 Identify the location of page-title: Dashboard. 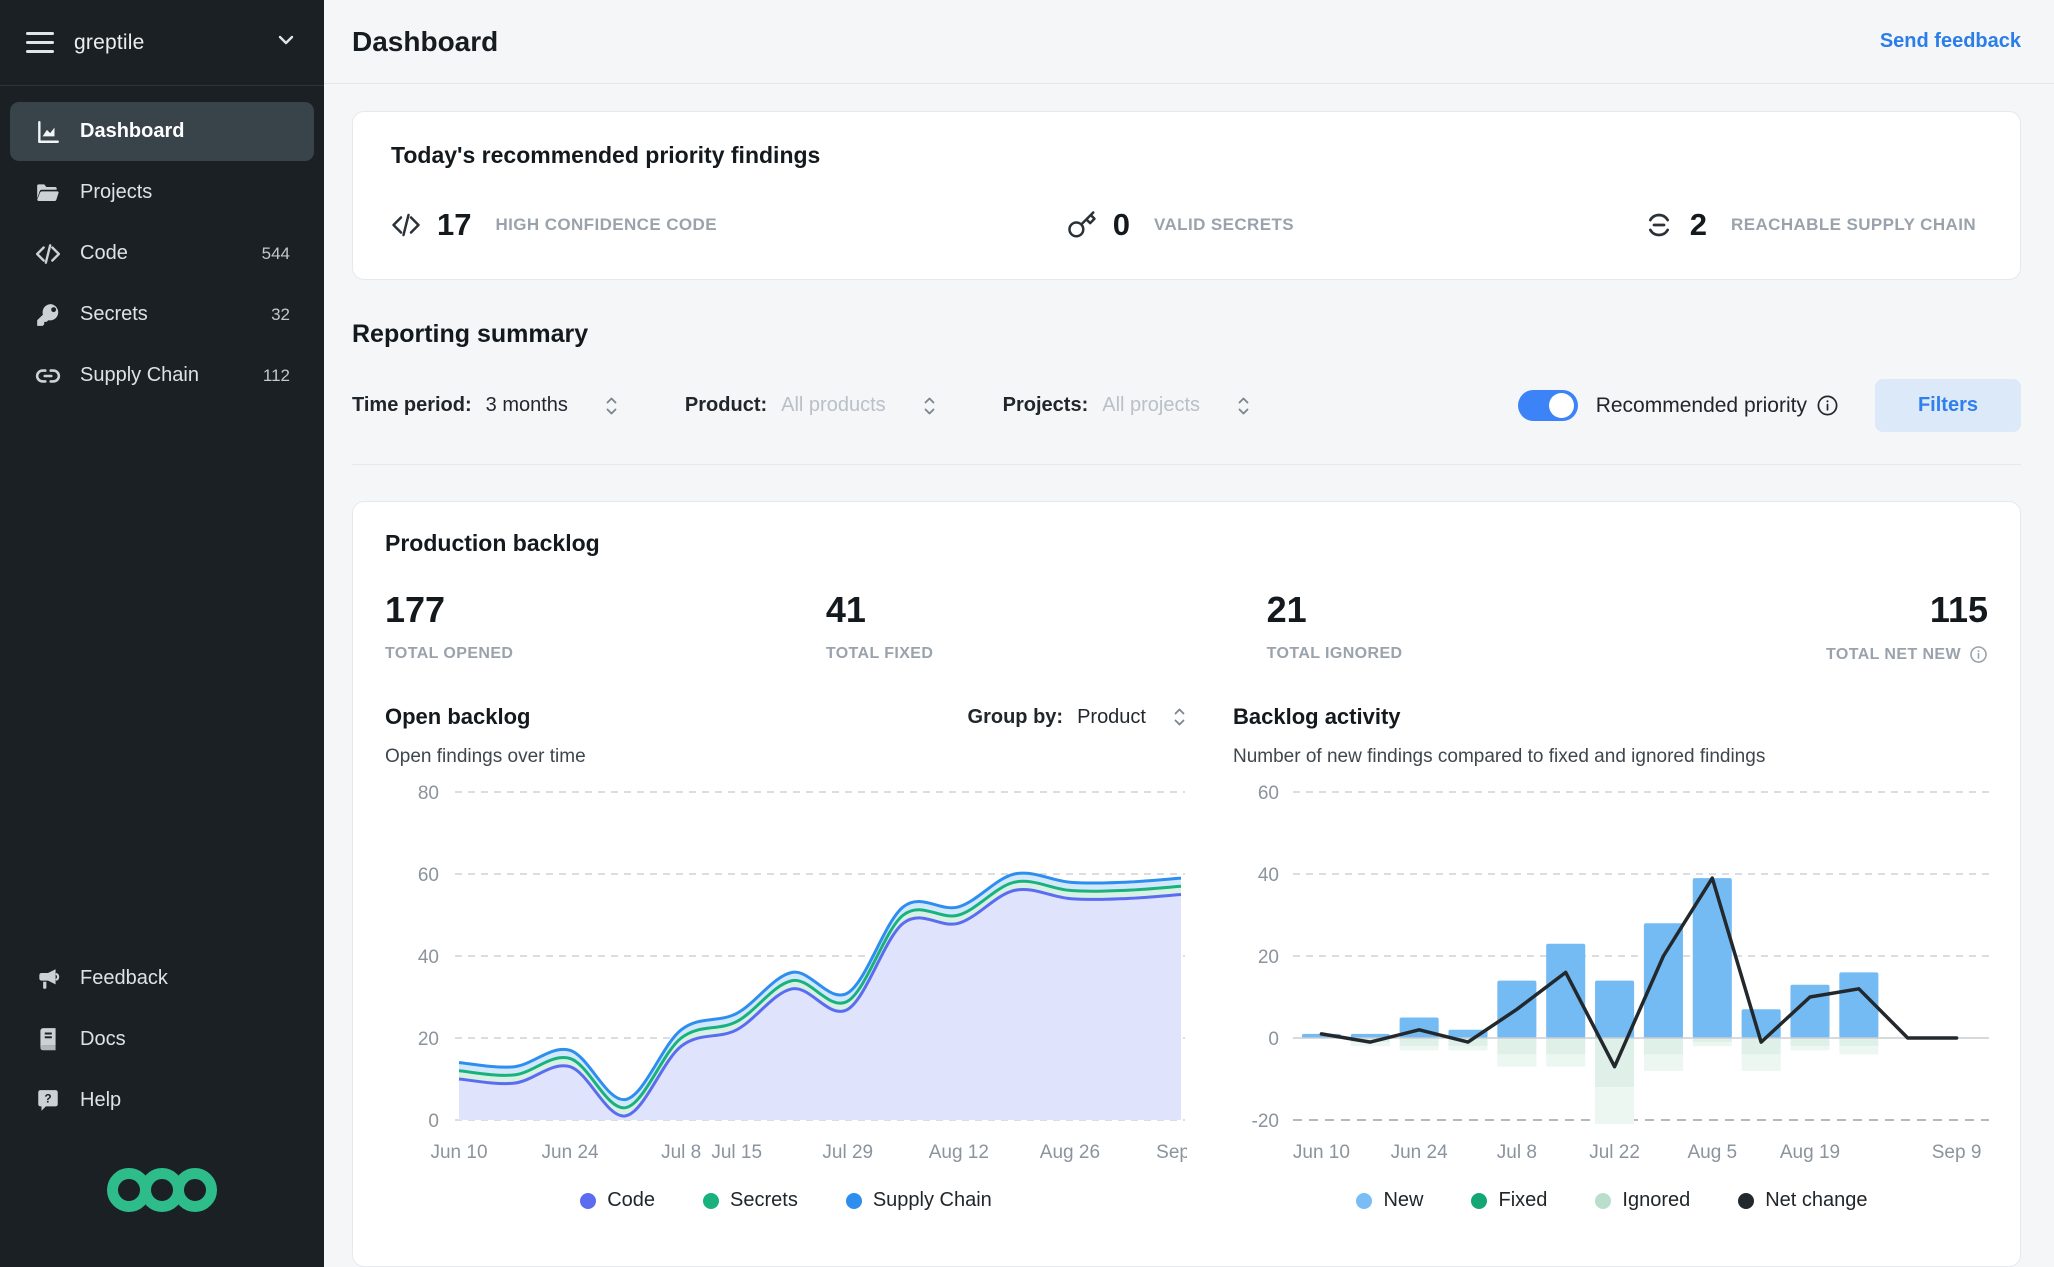
(425, 41).